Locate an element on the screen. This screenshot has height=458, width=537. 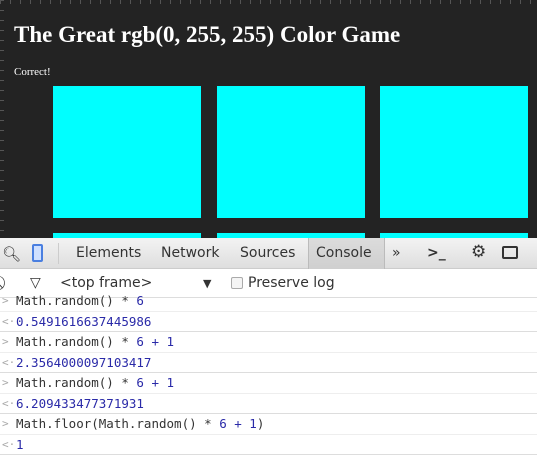
code-number: 6 is located at coordinates (140, 300).